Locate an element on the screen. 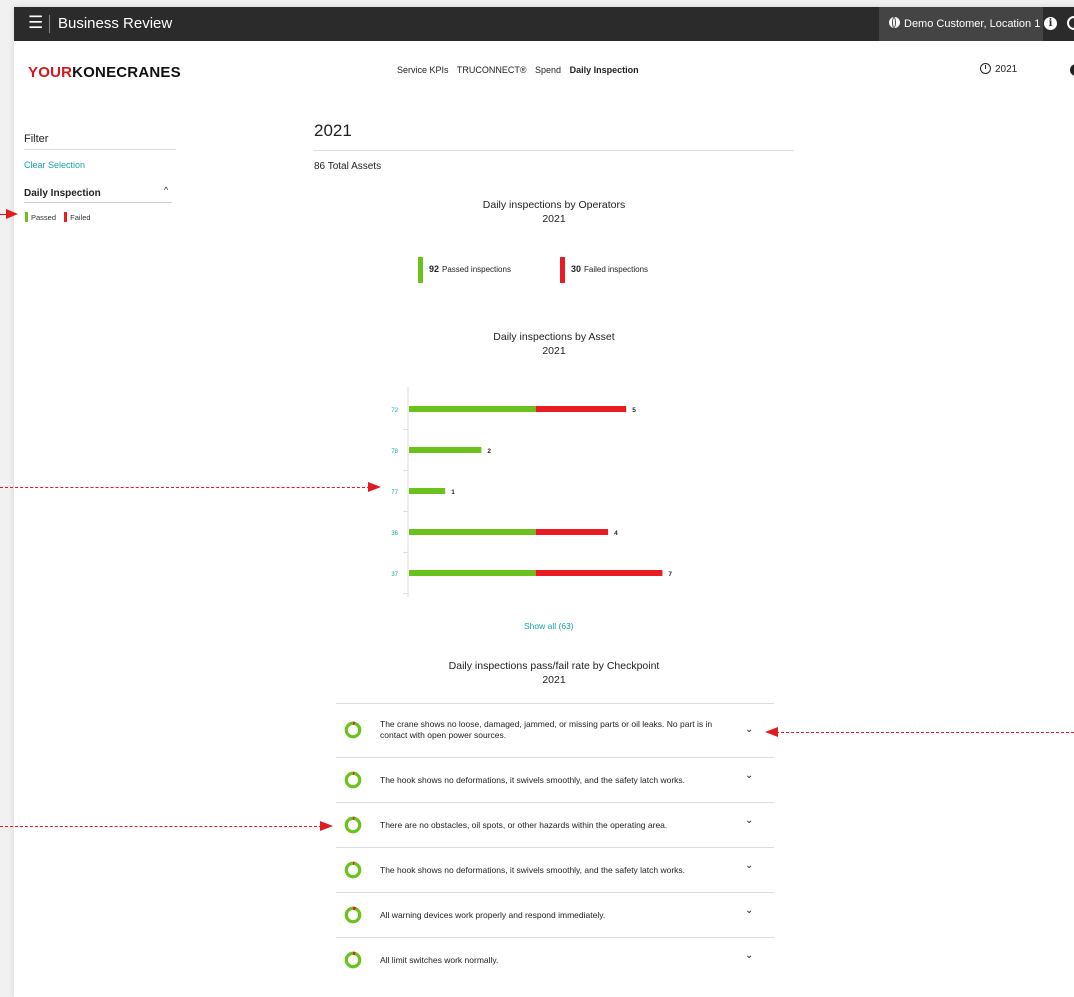  clear-selection-link: Clear Selection is located at coordinates (54, 165).